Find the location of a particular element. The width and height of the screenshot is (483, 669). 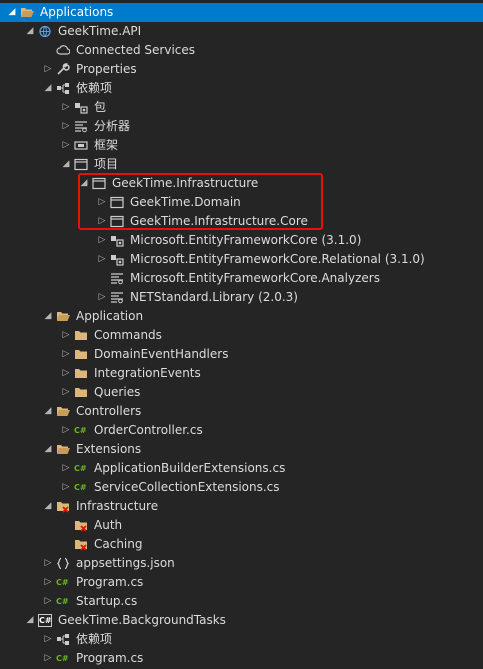

tree-item: ▷ appsettings.json is located at coordinates (241, 563).